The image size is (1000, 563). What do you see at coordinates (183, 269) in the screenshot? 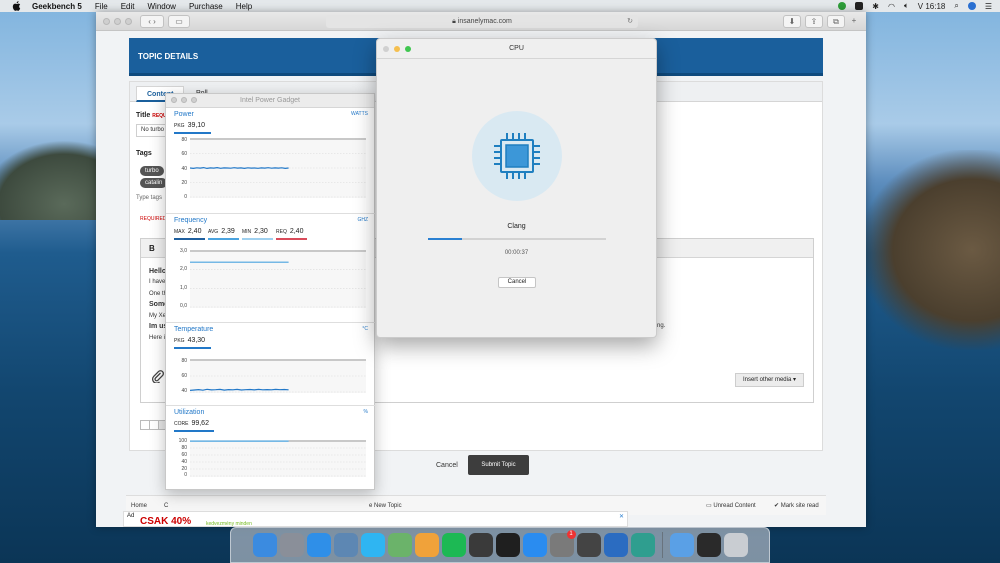
I see `y-tick: 2,0` at bounding box center [183, 269].